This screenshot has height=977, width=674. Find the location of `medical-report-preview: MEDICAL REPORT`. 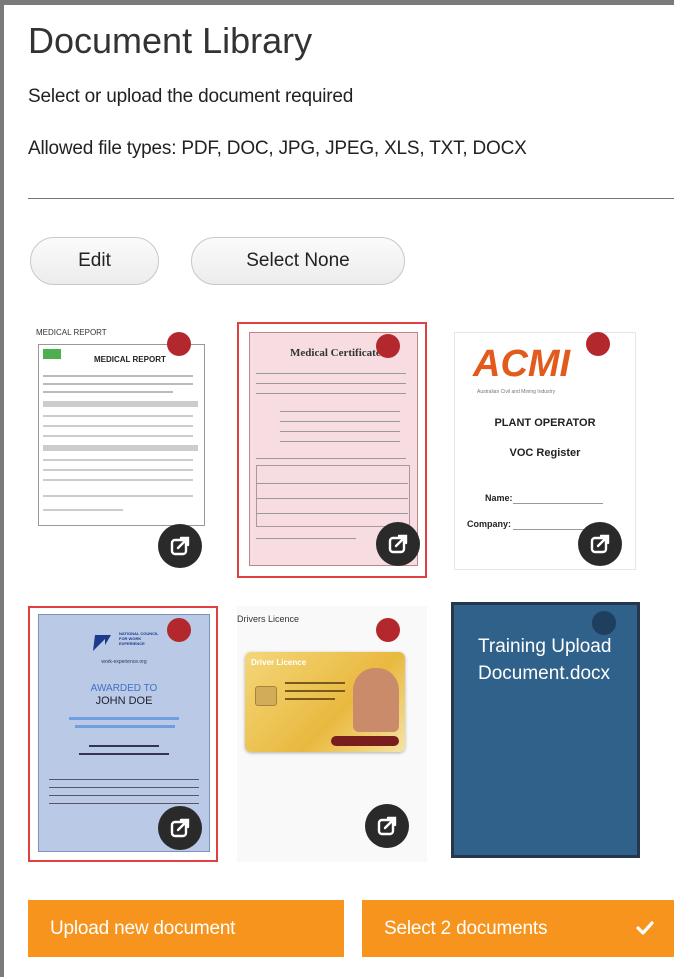

medical-report-preview: MEDICAL REPORT is located at coordinates (121, 435).